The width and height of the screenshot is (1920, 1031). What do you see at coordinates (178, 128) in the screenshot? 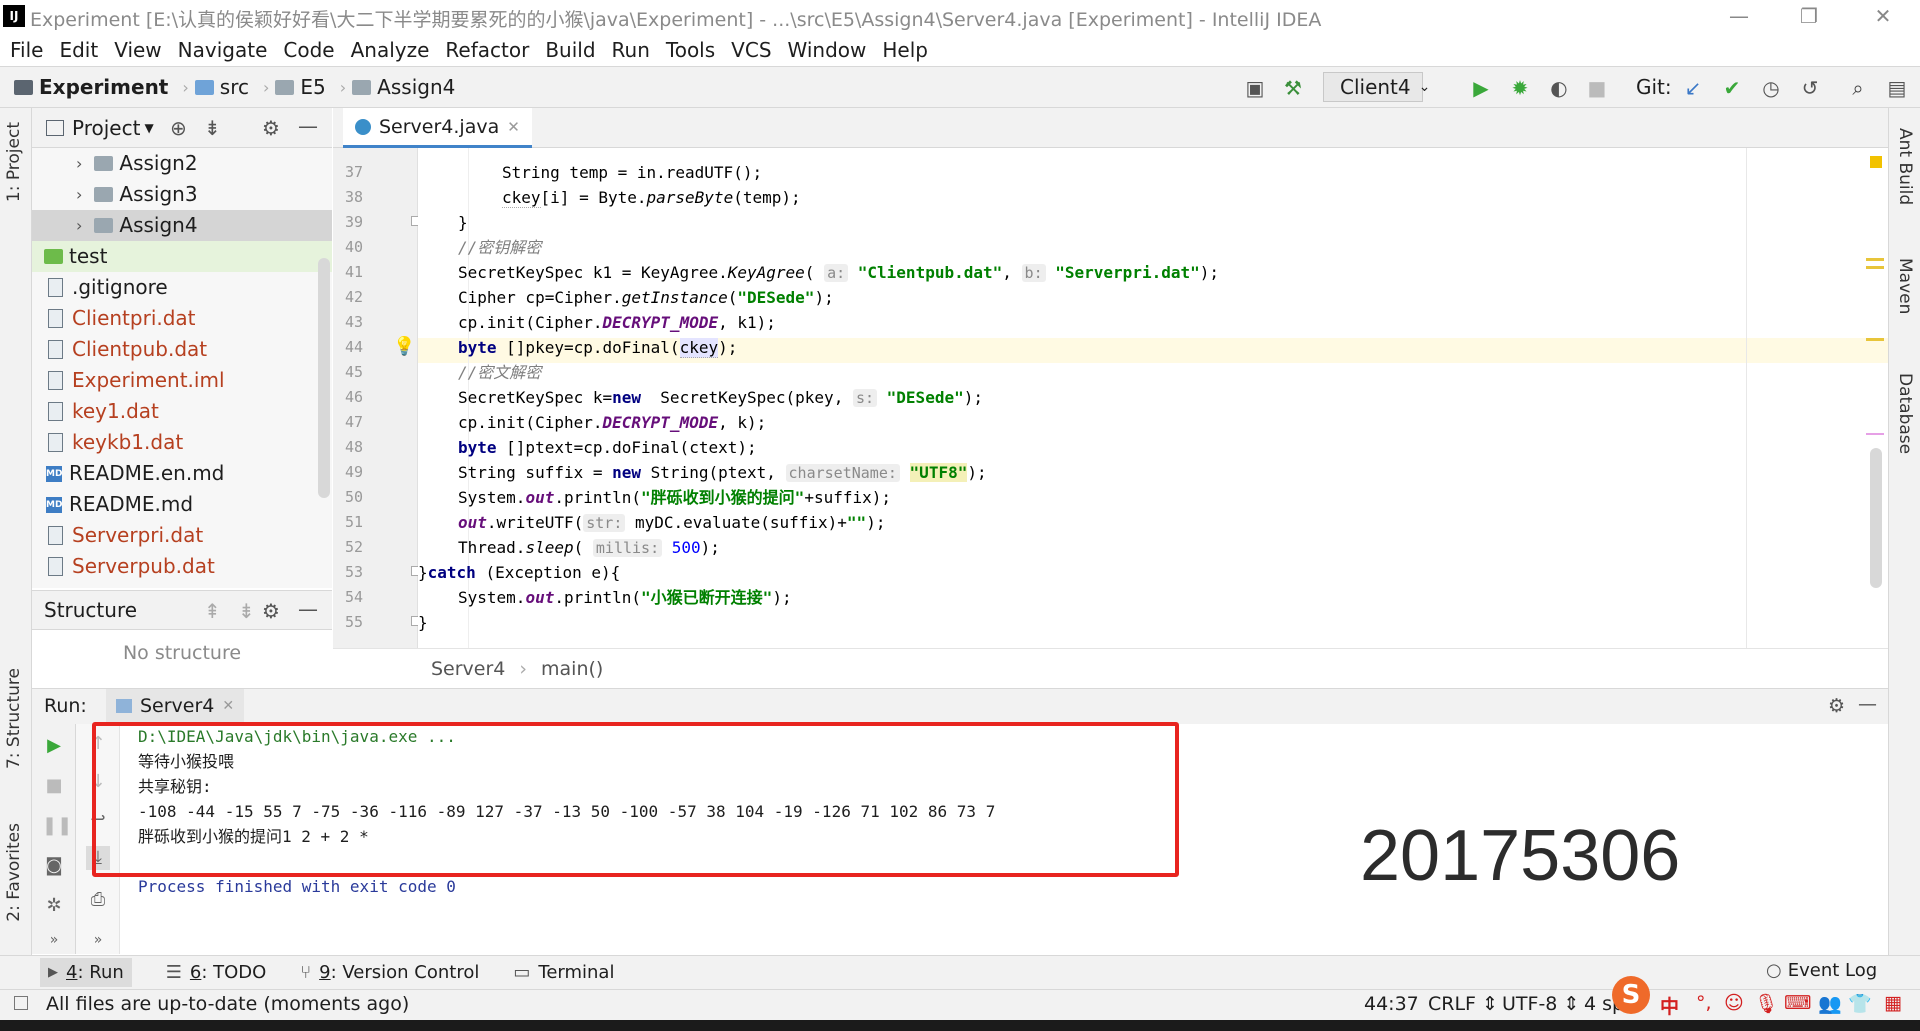
I see `locate-icon: ⊕` at bounding box center [178, 128].